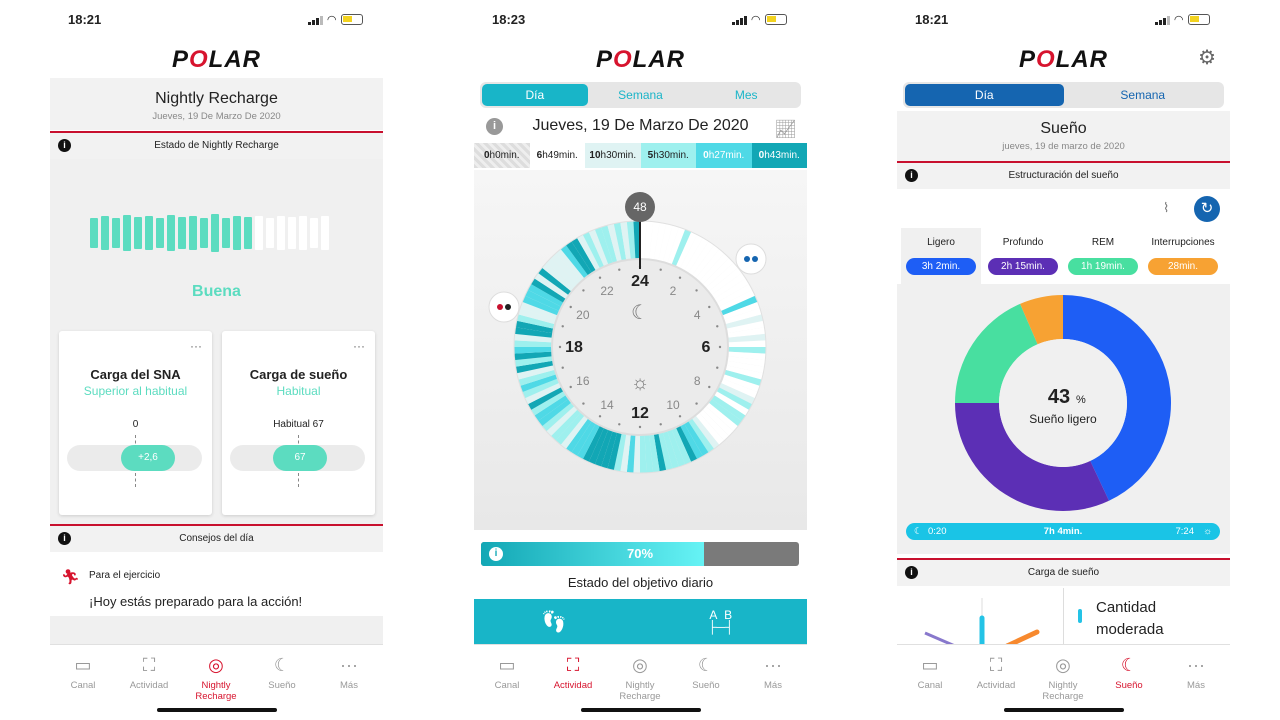 This screenshot has height=720, width=1280. Describe the element at coordinates (554, 622) in the screenshot. I see `footsteps-icon: 👣︎` at that location.